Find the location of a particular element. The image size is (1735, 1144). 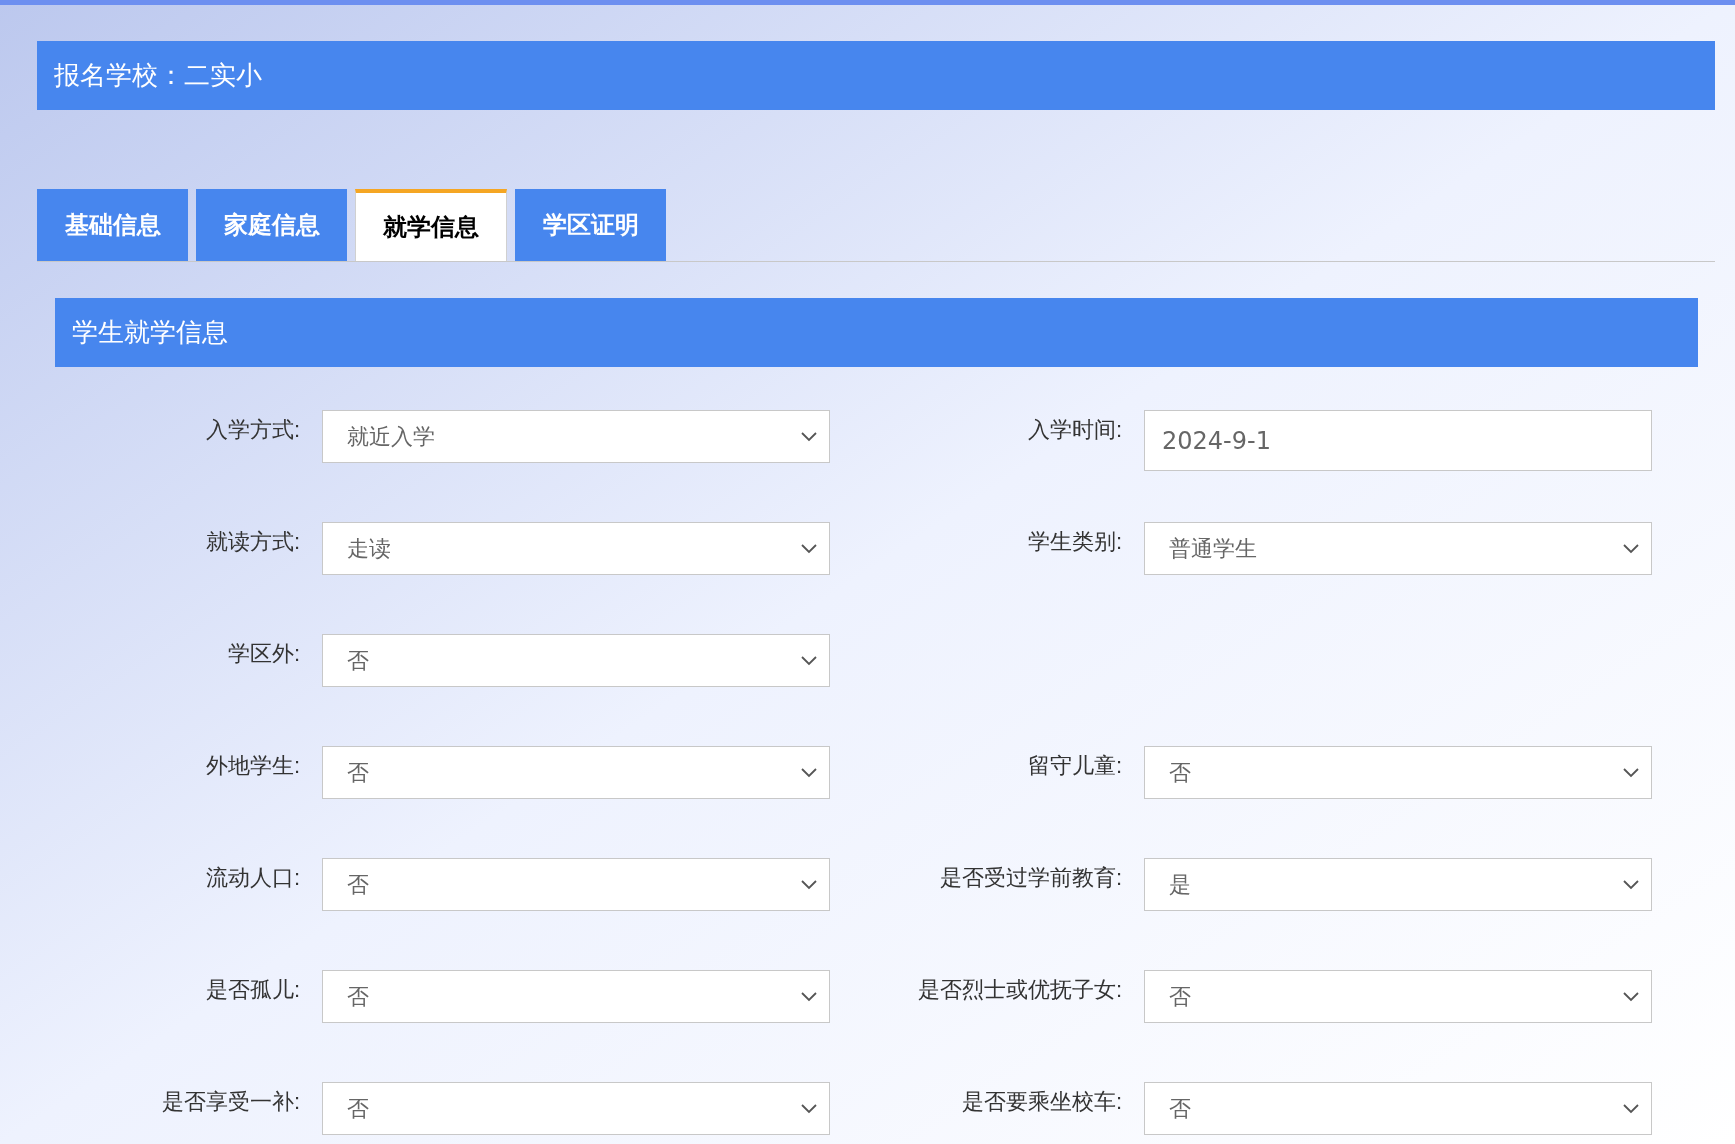

field-label: 学区外: is located at coordinates (263, 654).